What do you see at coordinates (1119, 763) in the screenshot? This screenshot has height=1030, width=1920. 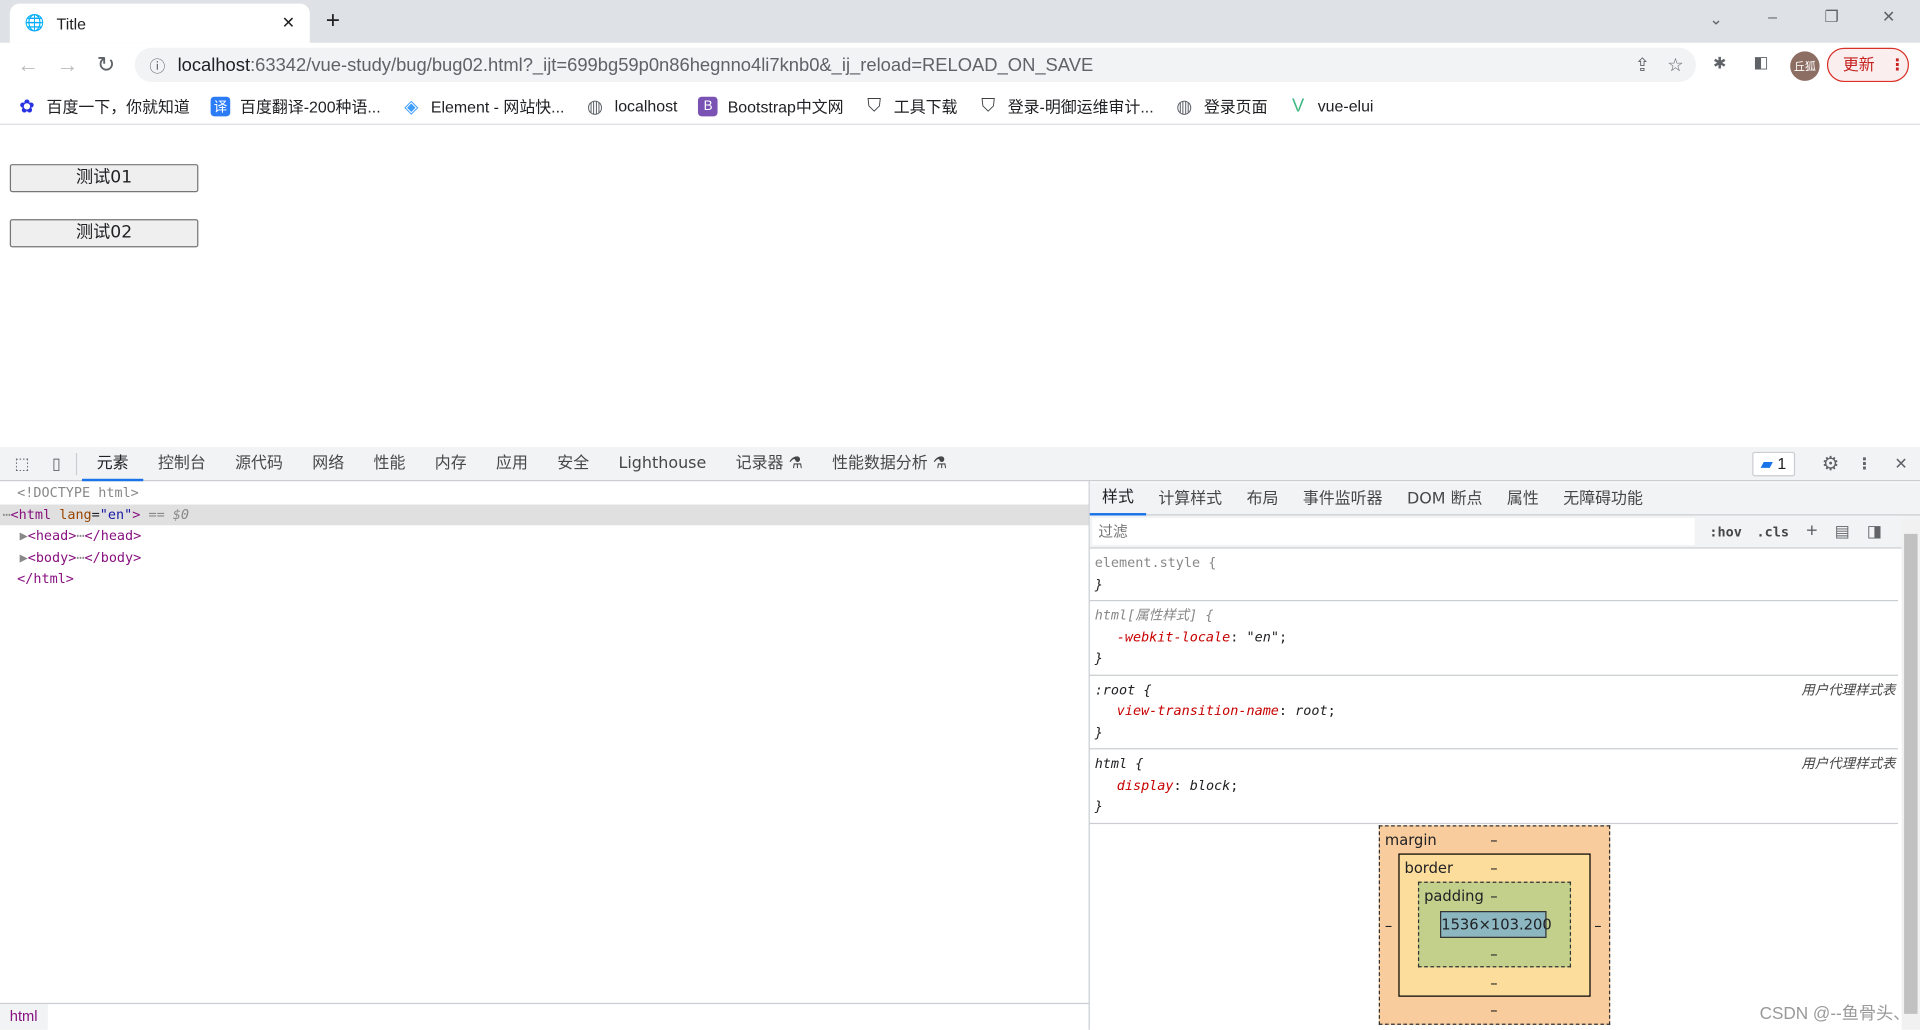 I see `rule-selector: html {` at bounding box center [1119, 763].